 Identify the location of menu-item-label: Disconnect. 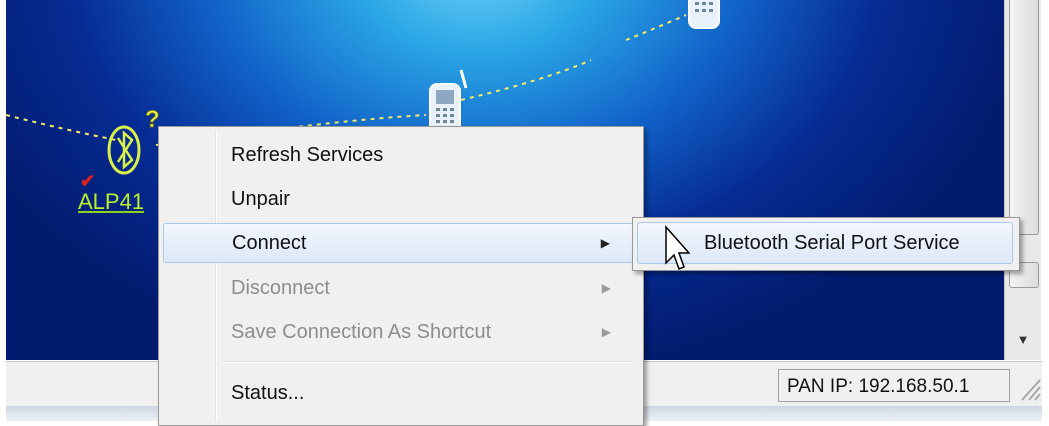
(280, 288).